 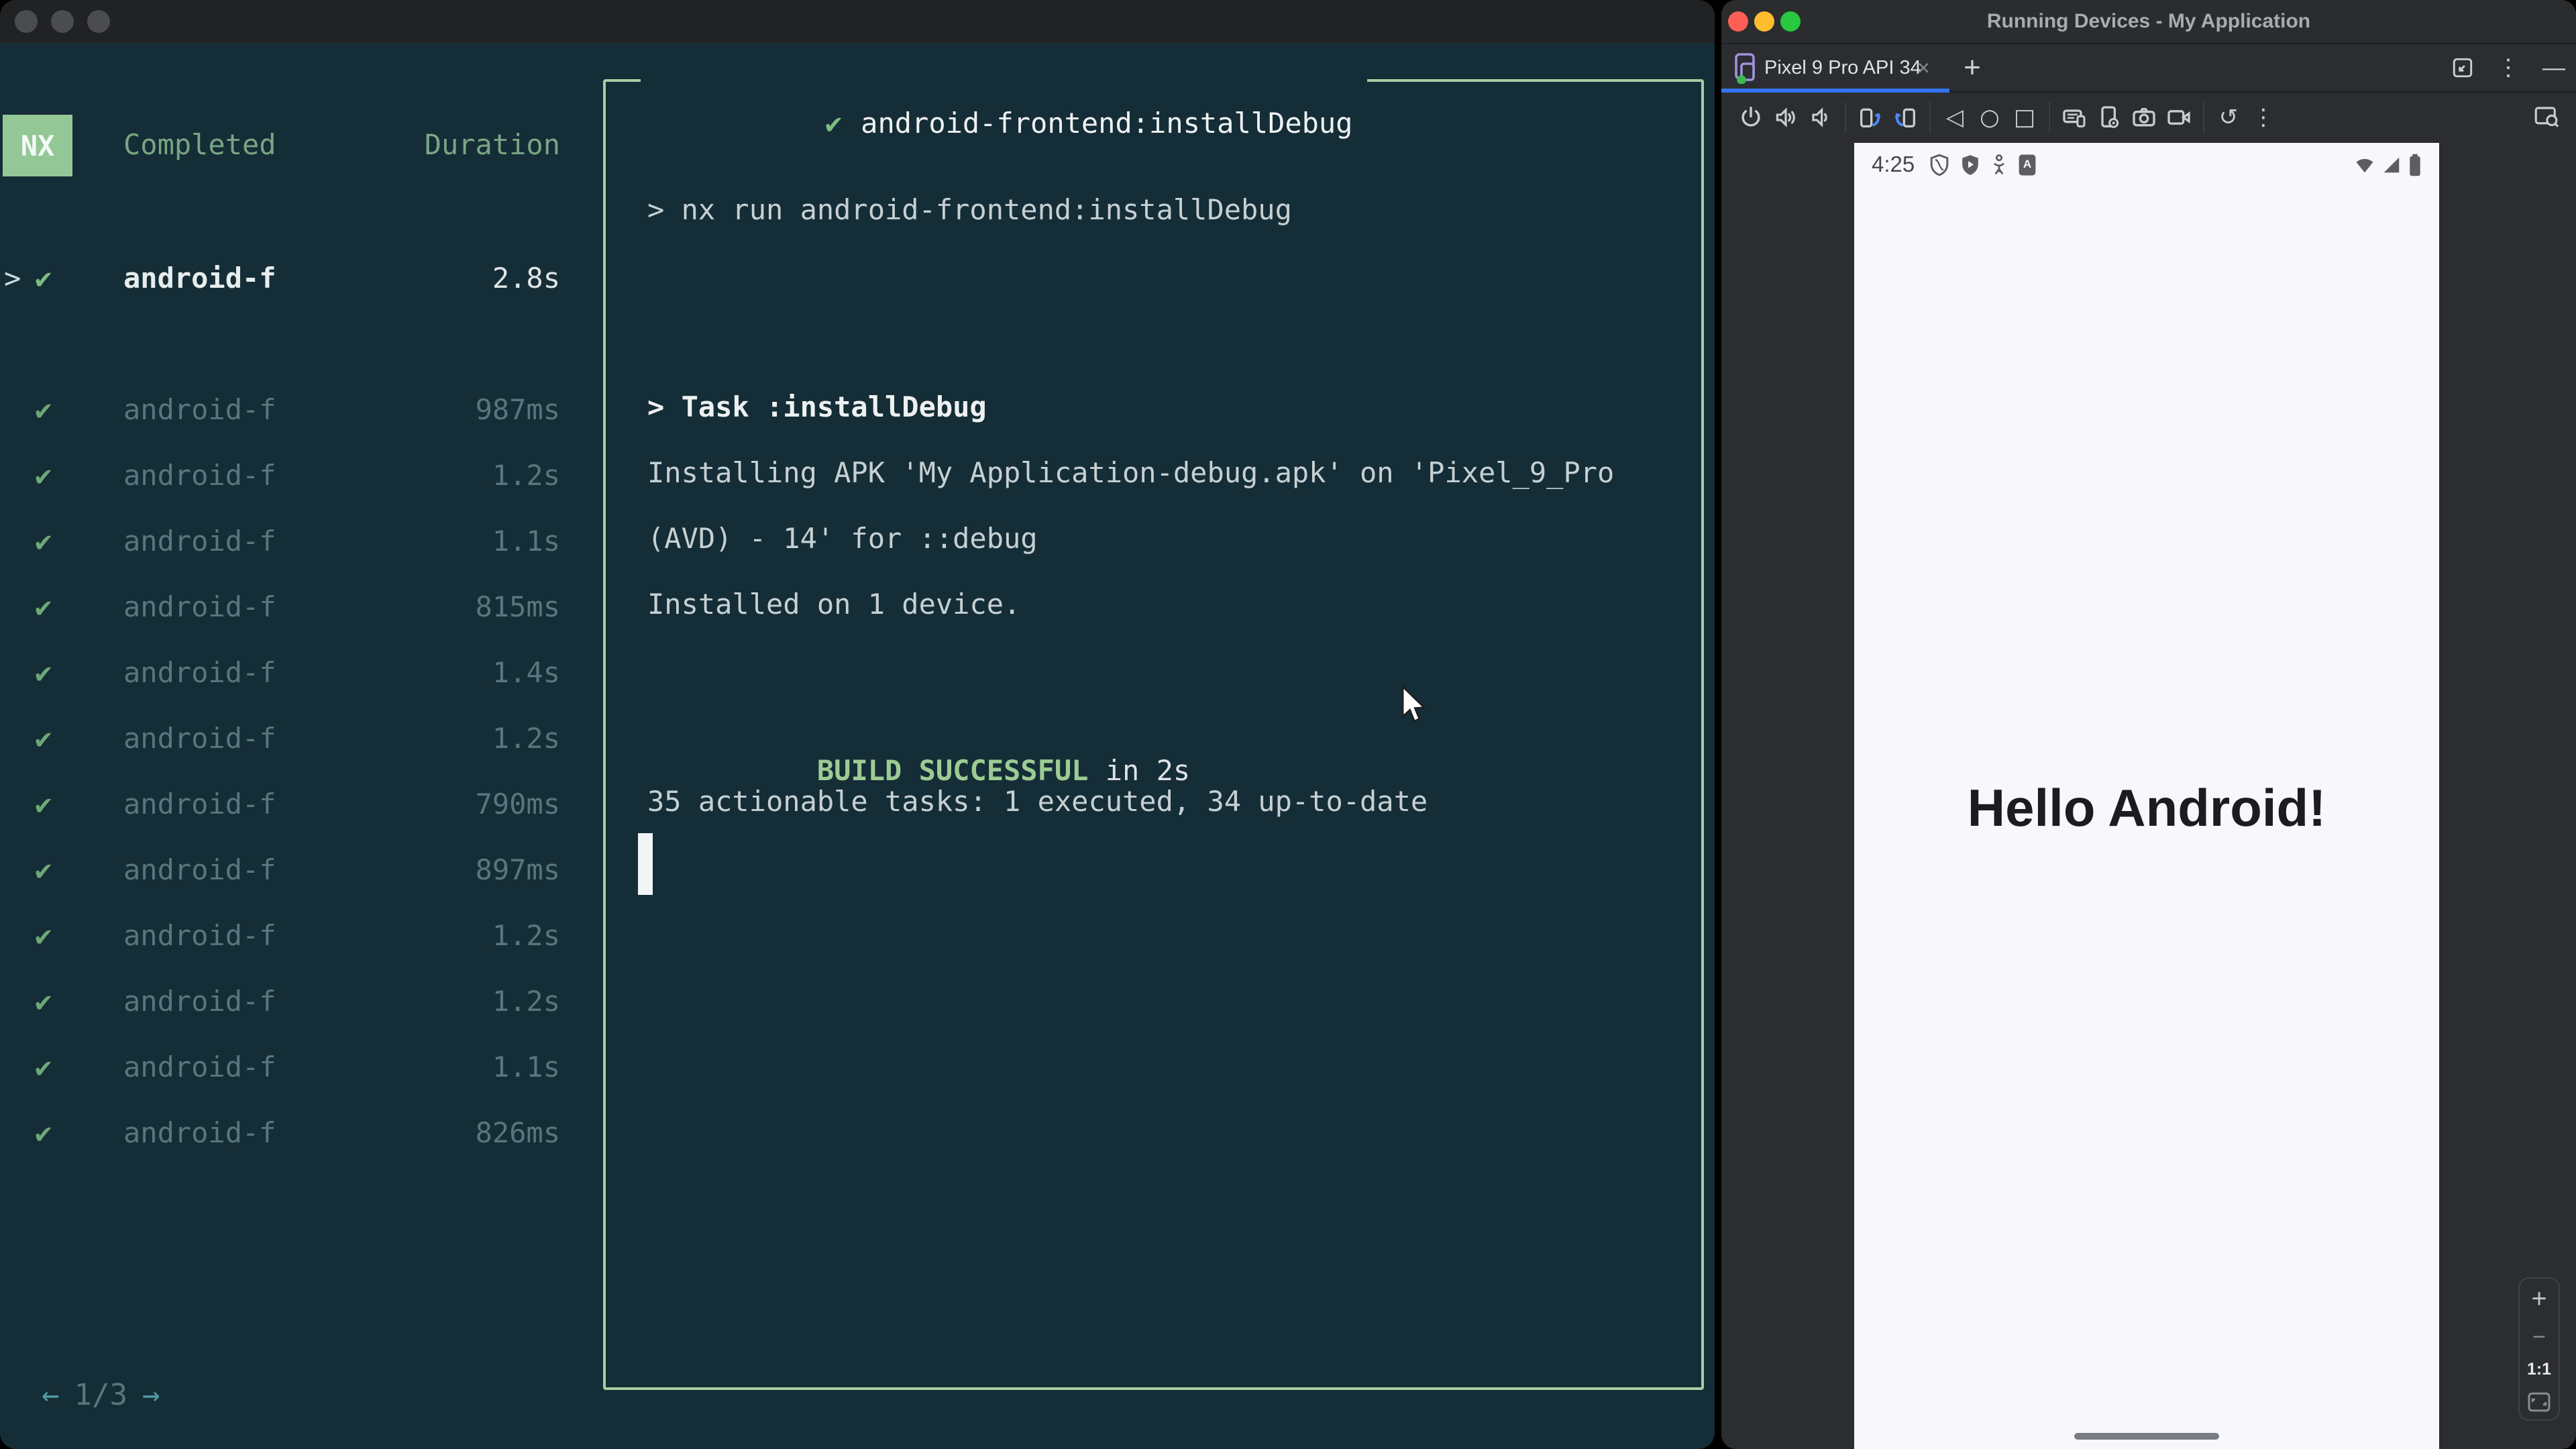 What do you see at coordinates (1939, 165) in the screenshot?
I see `vpn-shield-icon` at bounding box center [1939, 165].